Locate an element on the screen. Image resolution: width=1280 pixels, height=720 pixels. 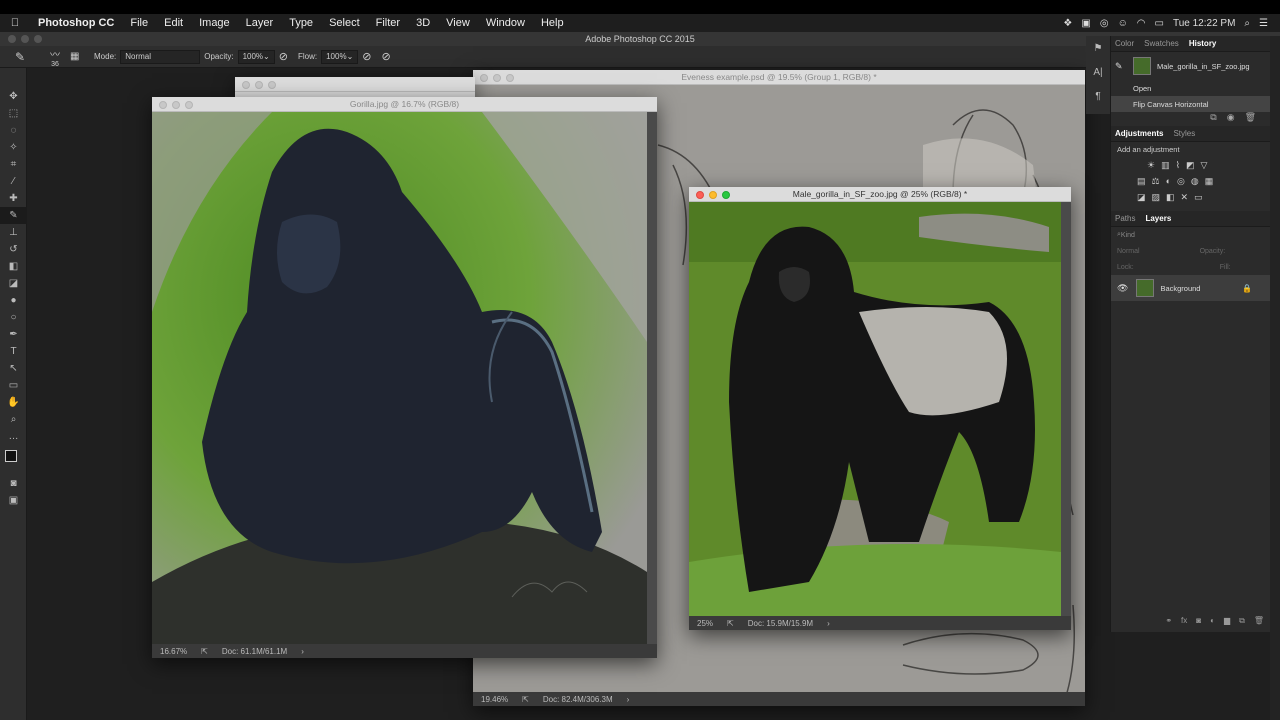
fx-icon: fx is located at coordinates (1184, 621).